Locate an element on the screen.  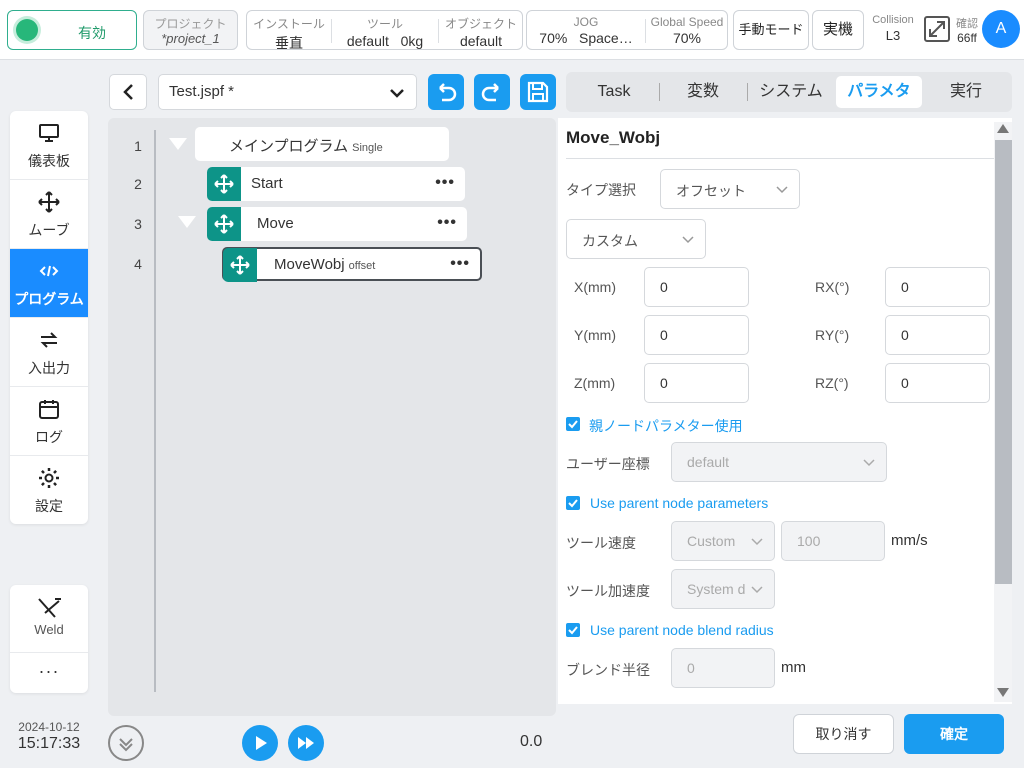
tab-system: システム is located at coordinates (791, 92).